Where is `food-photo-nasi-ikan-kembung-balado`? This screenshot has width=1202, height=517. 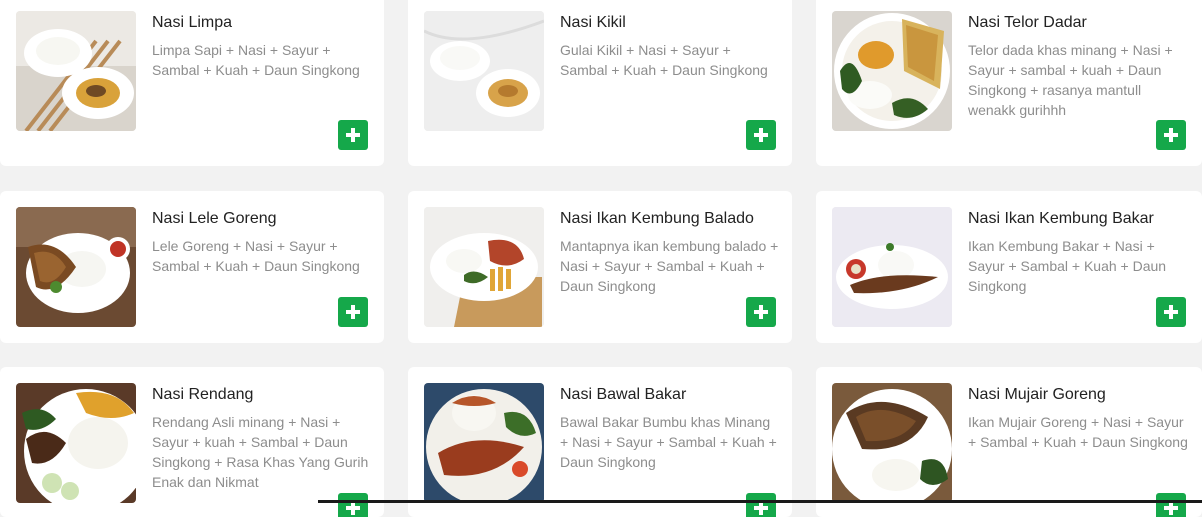 food-photo-nasi-ikan-kembung-balado is located at coordinates (484, 267).